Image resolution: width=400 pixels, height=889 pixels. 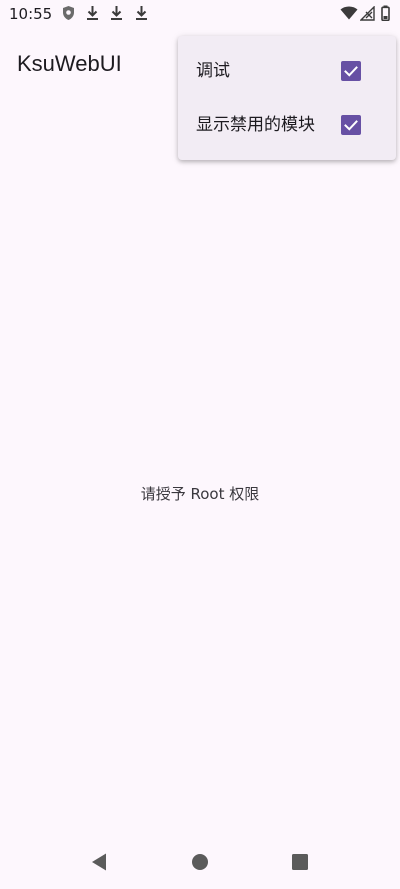 I want to click on app-title: KsuWebUI, so click(x=69, y=63).